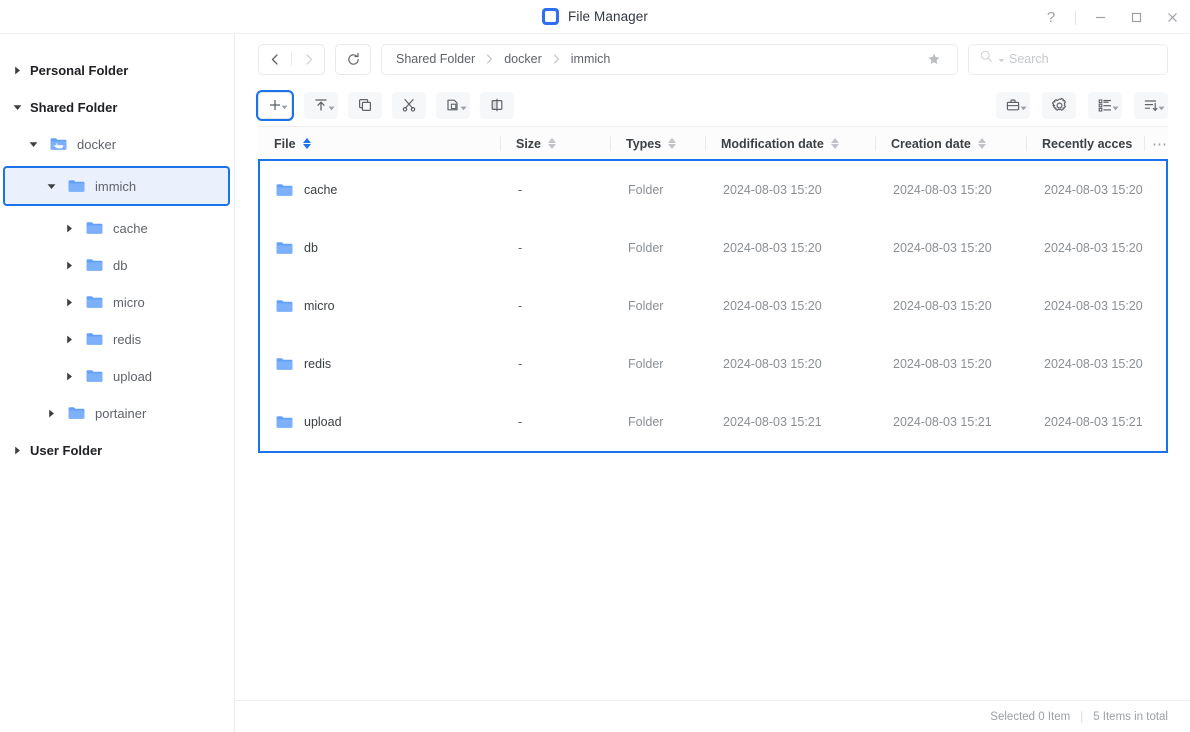 This screenshot has width=1190, height=732. I want to click on file-name-cell: redis, so click(381, 364).